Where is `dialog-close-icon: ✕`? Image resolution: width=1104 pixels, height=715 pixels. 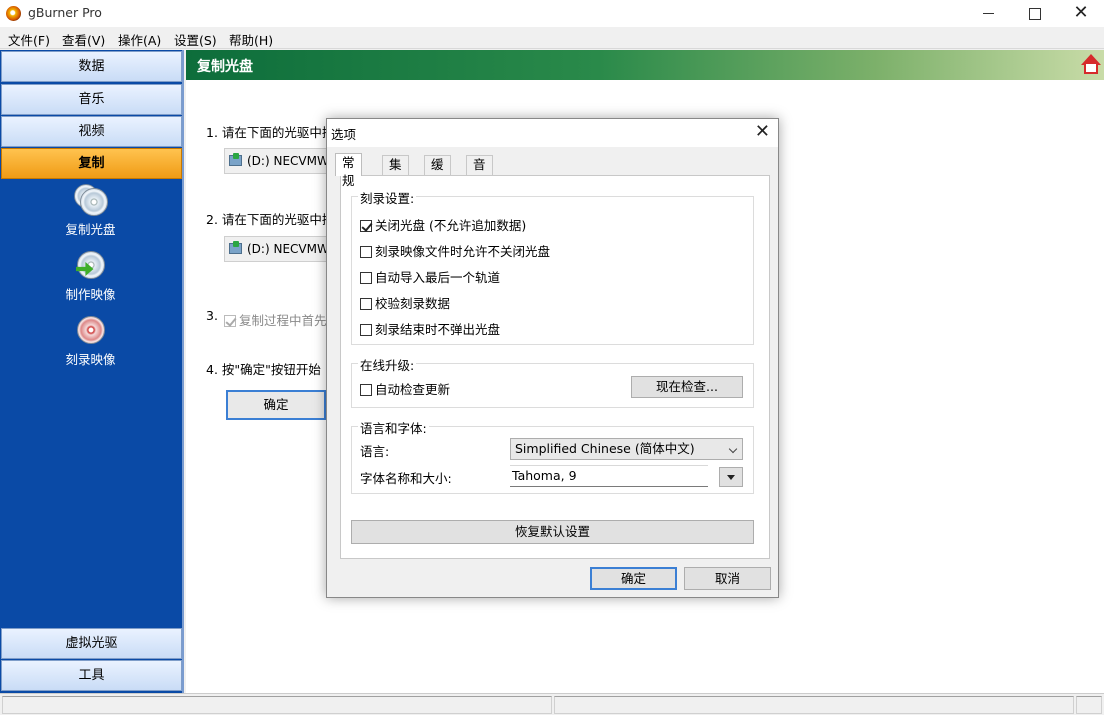
dialog-close-icon: ✕ is located at coordinates (762, 131).